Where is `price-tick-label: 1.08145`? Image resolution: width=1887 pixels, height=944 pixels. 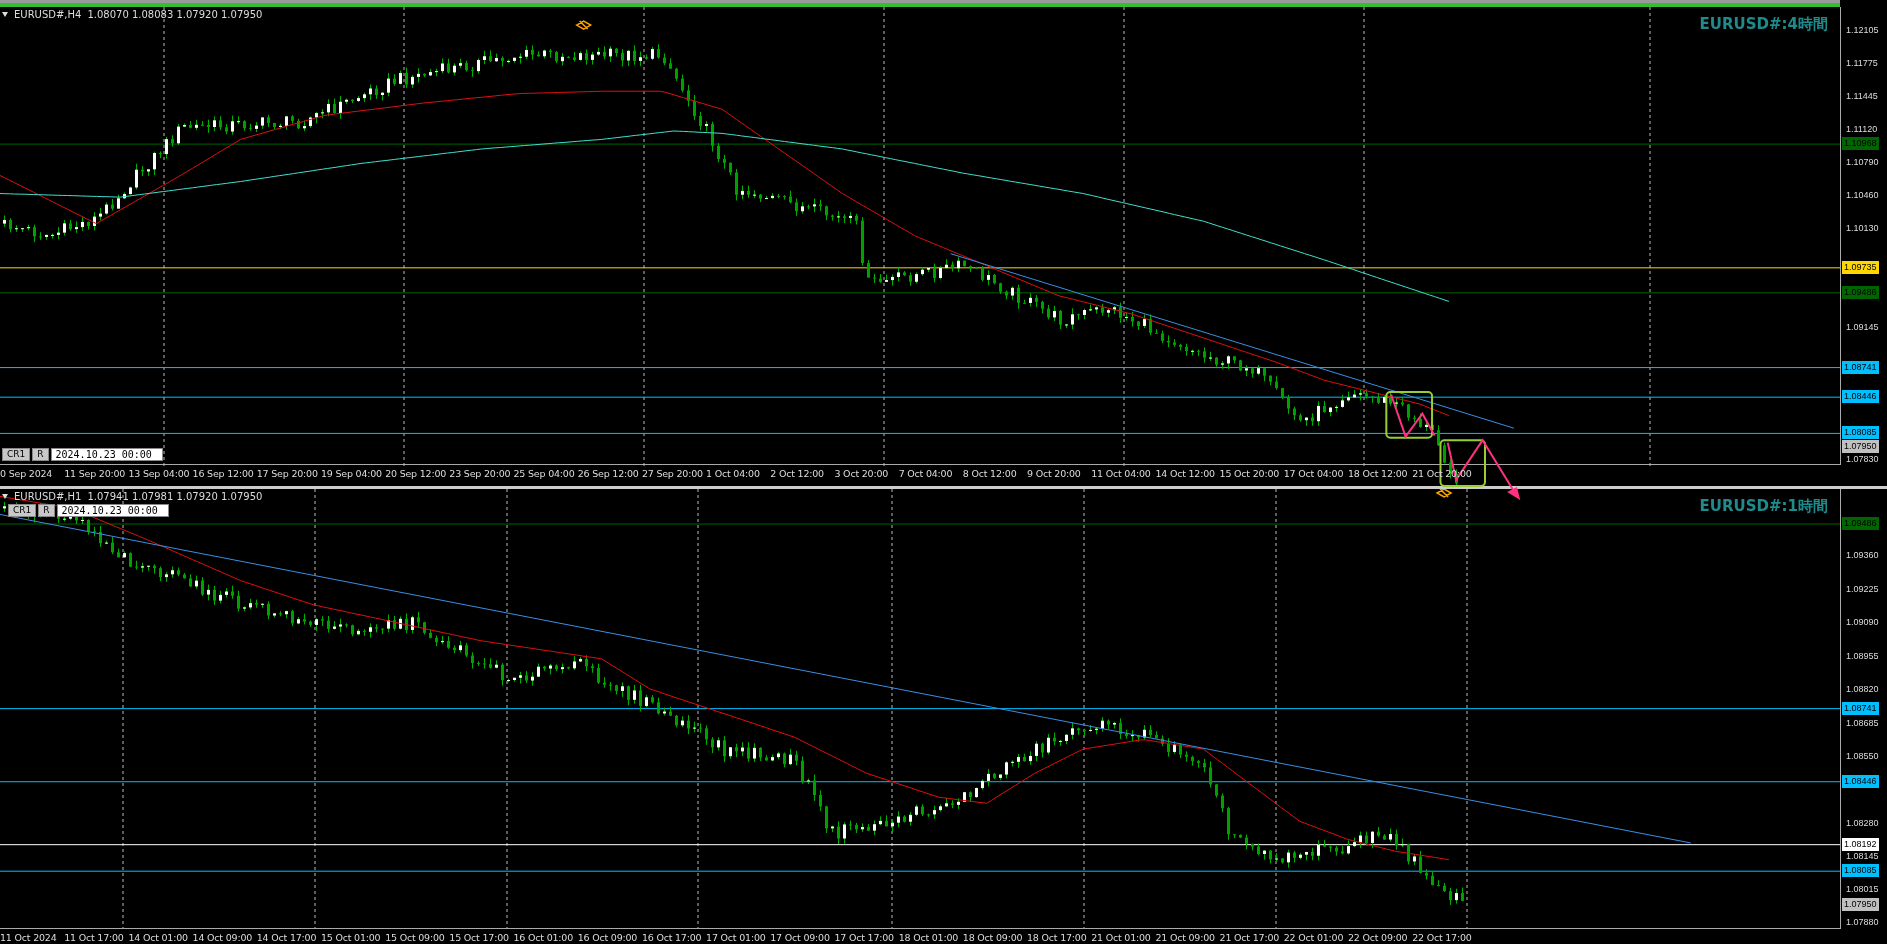
price-tick-label: 1.08145 is located at coordinates (1862, 857).